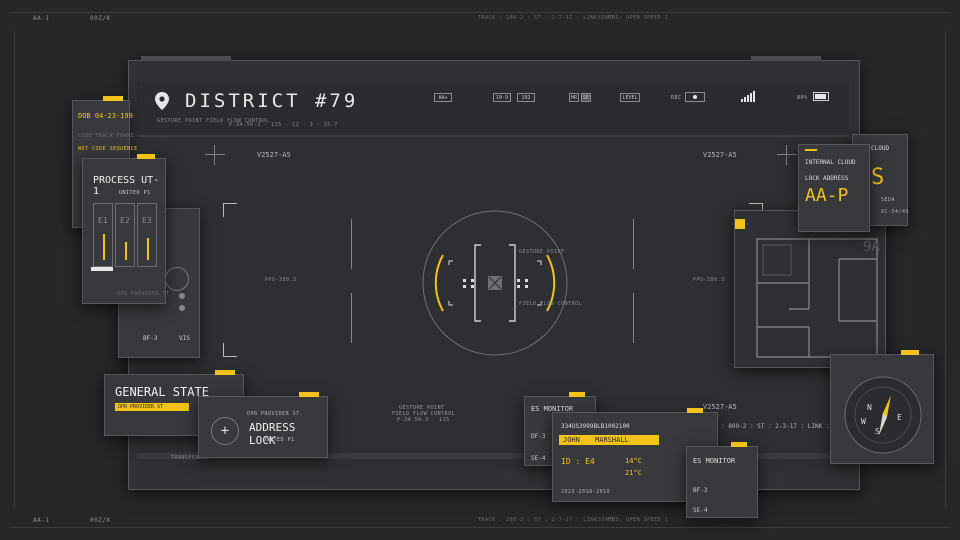  I want to click on process-slots: E1 E2 E3, so click(125, 235).